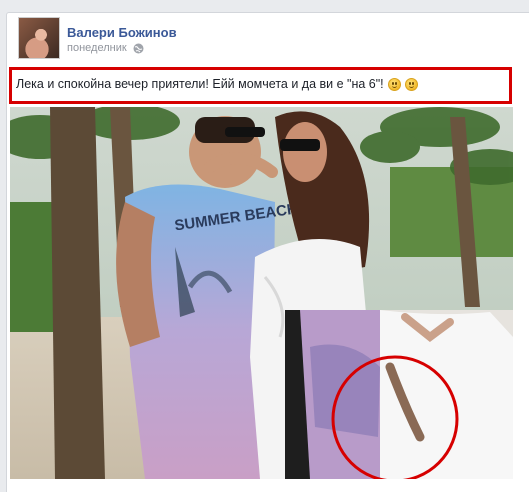 This screenshot has width=529, height=492. I want to click on post-timestamp: понеделник, so click(97, 48).